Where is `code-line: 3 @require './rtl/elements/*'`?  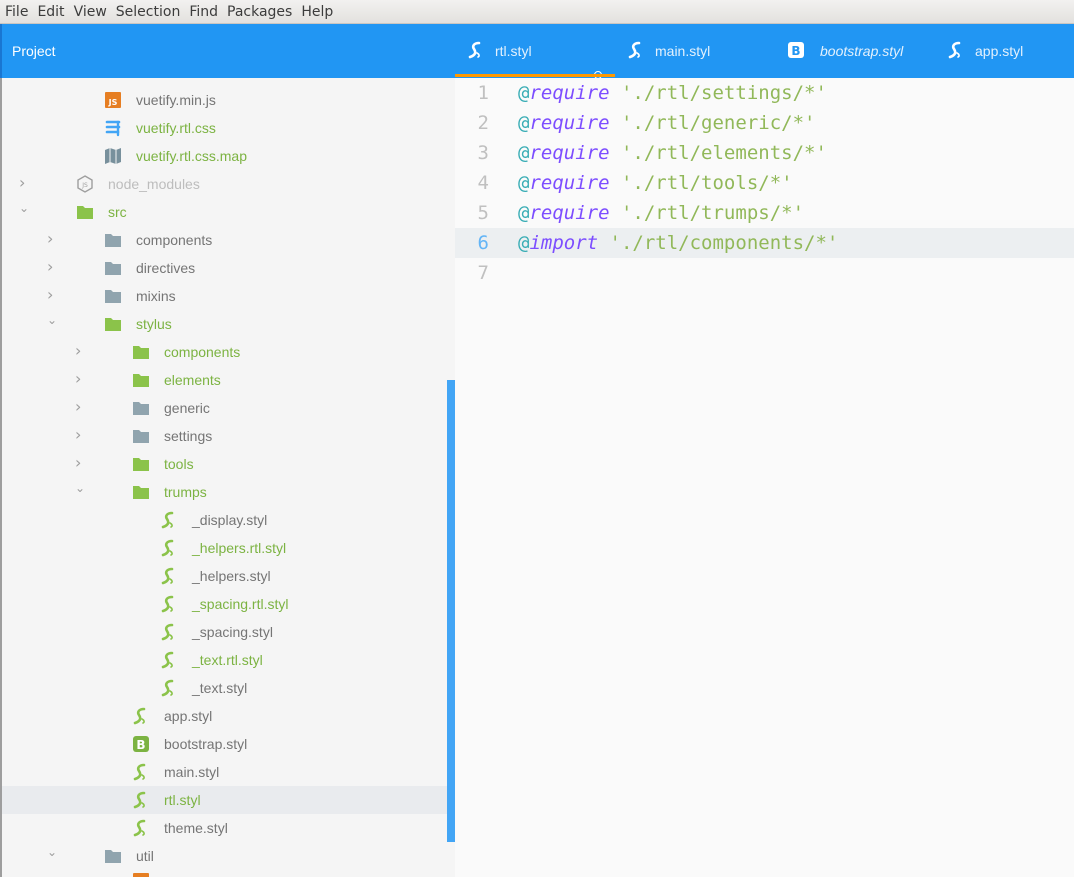
code-line: 3 @require './rtl/elements/*' is located at coordinates (764, 153).